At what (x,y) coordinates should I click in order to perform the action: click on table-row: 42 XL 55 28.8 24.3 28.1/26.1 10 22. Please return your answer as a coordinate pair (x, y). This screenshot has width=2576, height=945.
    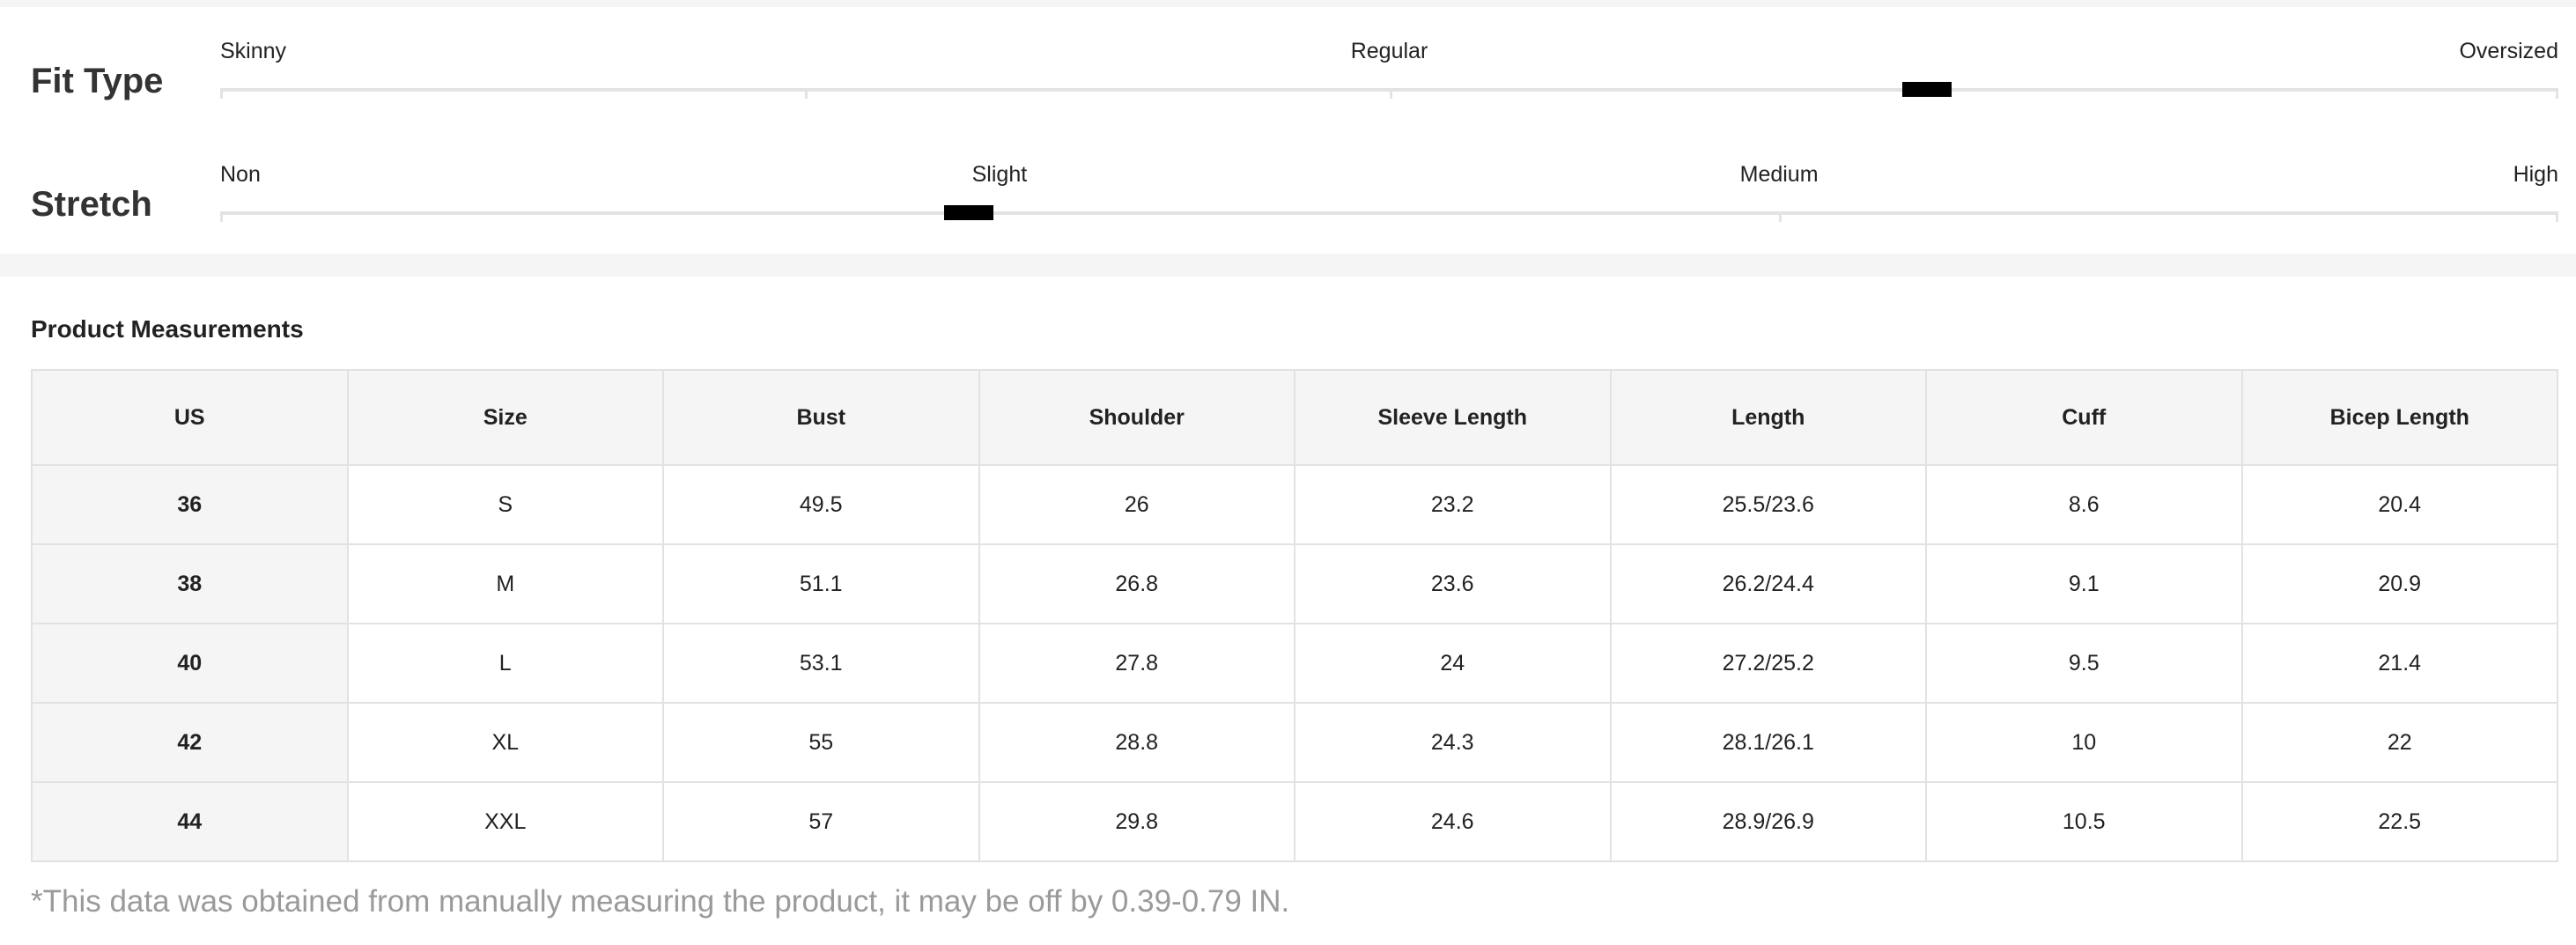
    Looking at the image, I should click on (1294, 742).